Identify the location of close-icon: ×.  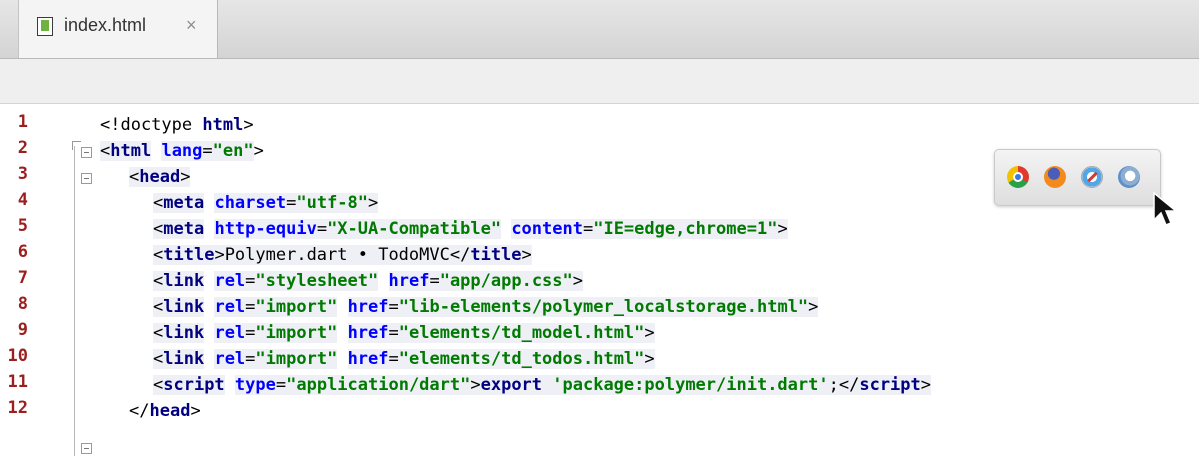
(191, 25).